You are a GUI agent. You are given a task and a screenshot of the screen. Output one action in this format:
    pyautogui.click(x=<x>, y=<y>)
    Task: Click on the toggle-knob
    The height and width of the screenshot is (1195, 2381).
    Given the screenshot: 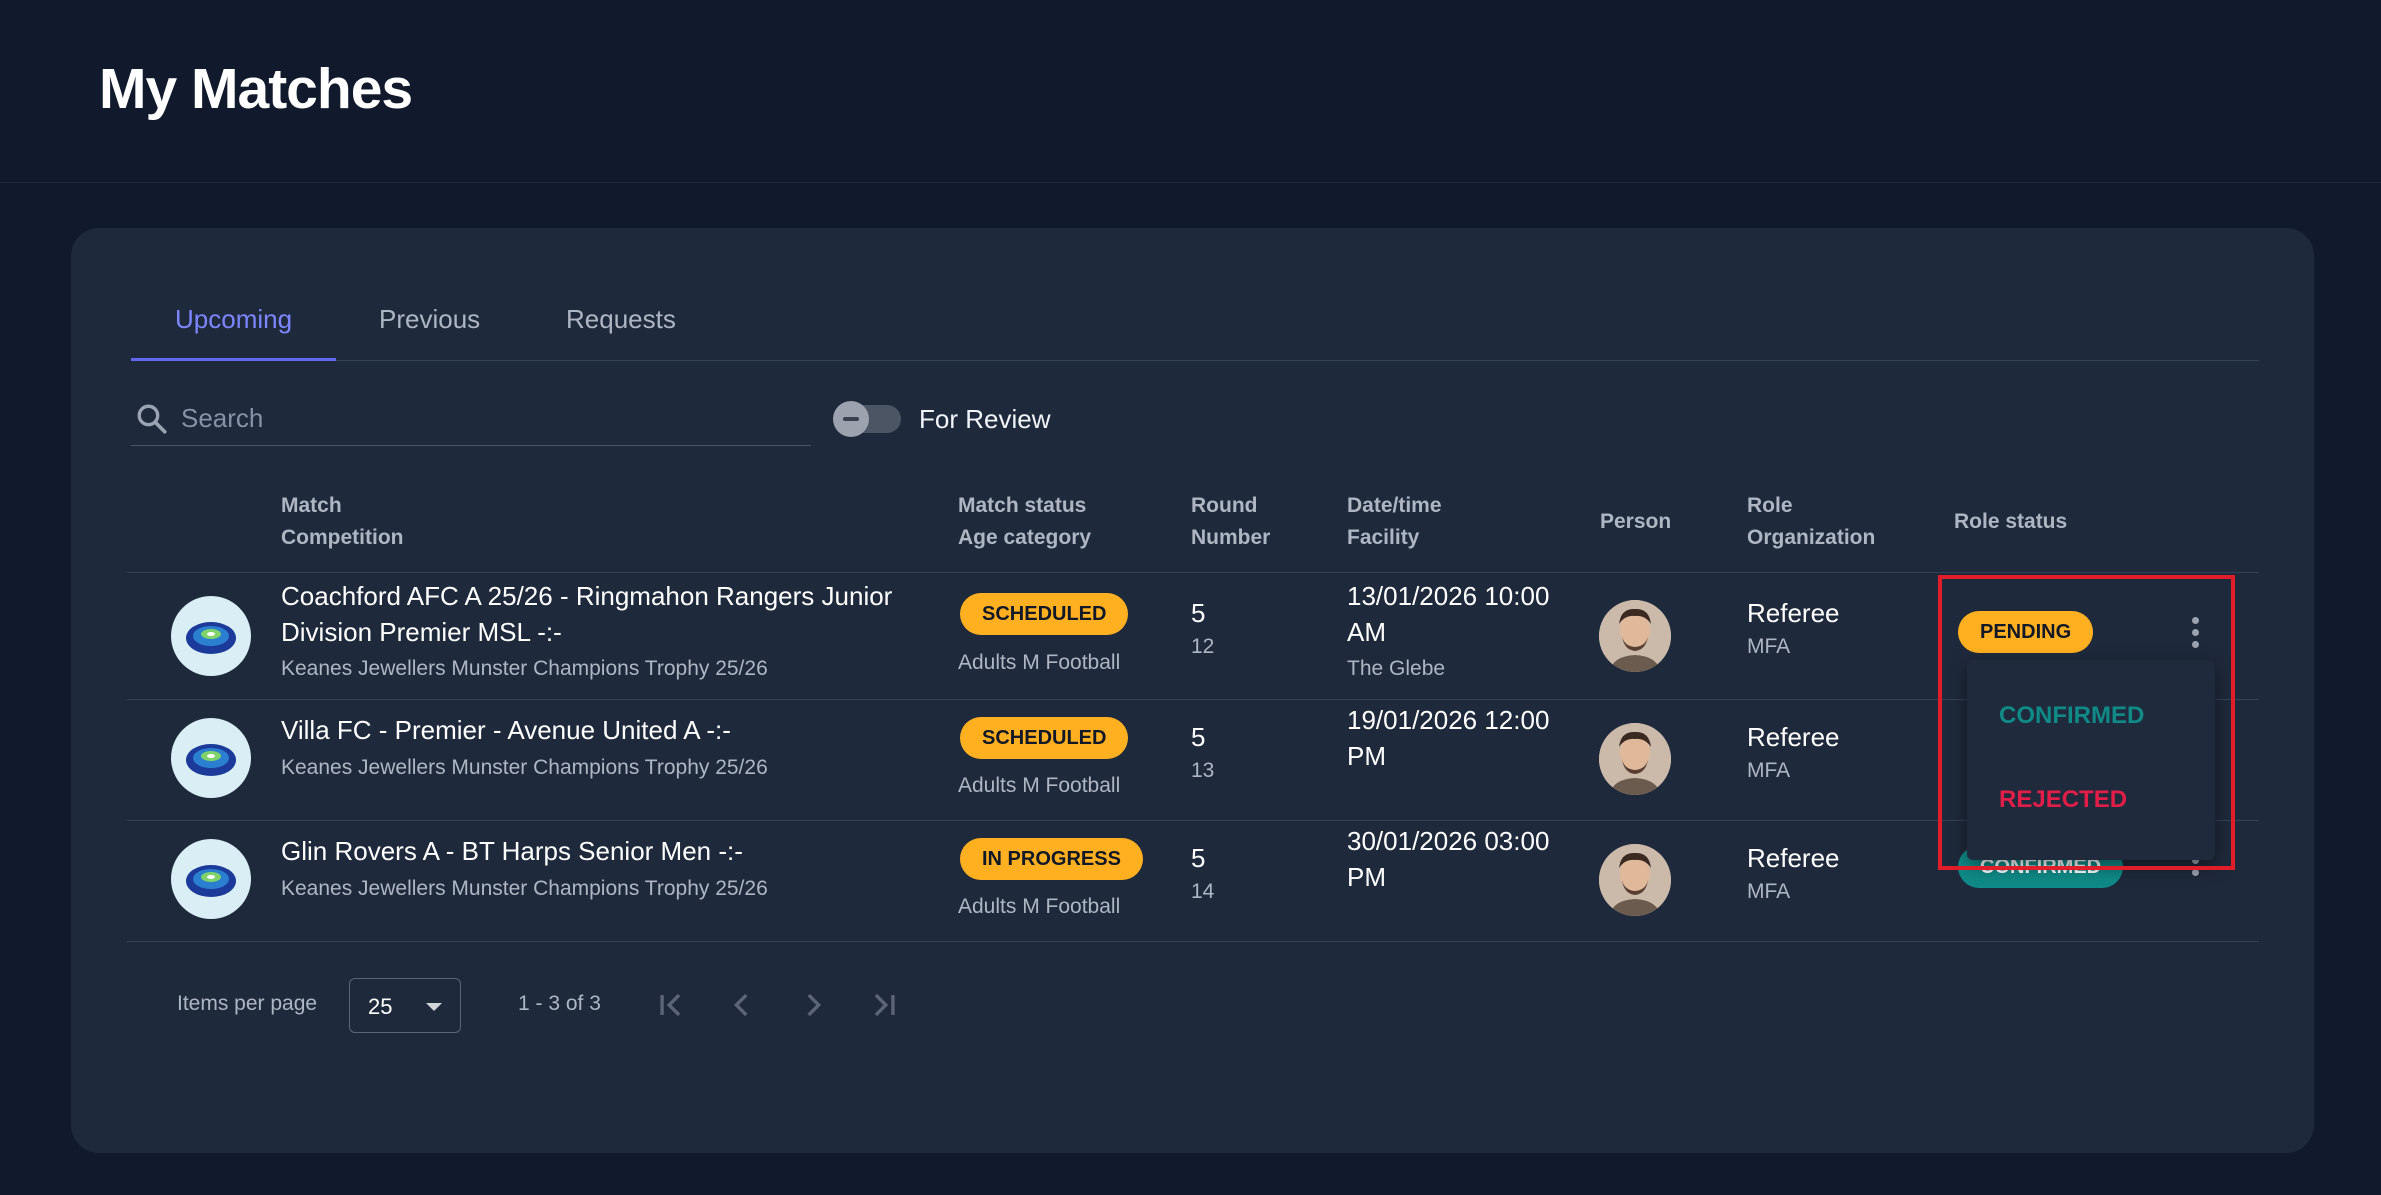 What is the action you would take?
    pyautogui.click(x=851, y=419)
    